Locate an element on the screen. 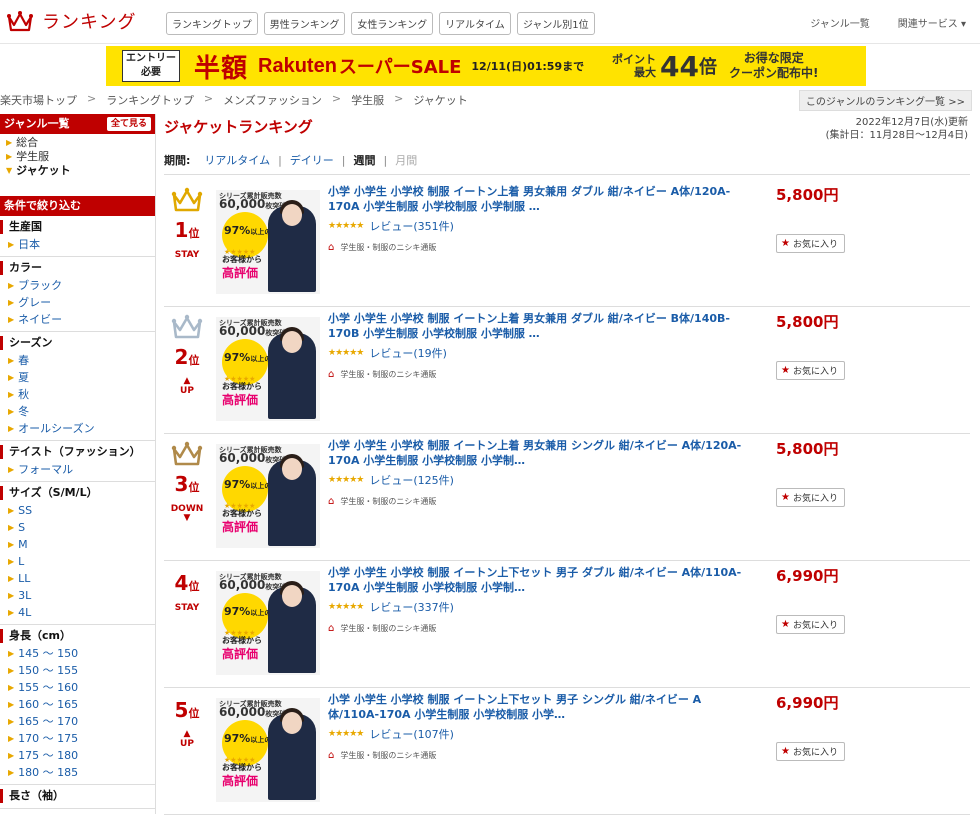 The image size is (980, 815). filter-option: ▶ M is located at coordinates (77, 544).